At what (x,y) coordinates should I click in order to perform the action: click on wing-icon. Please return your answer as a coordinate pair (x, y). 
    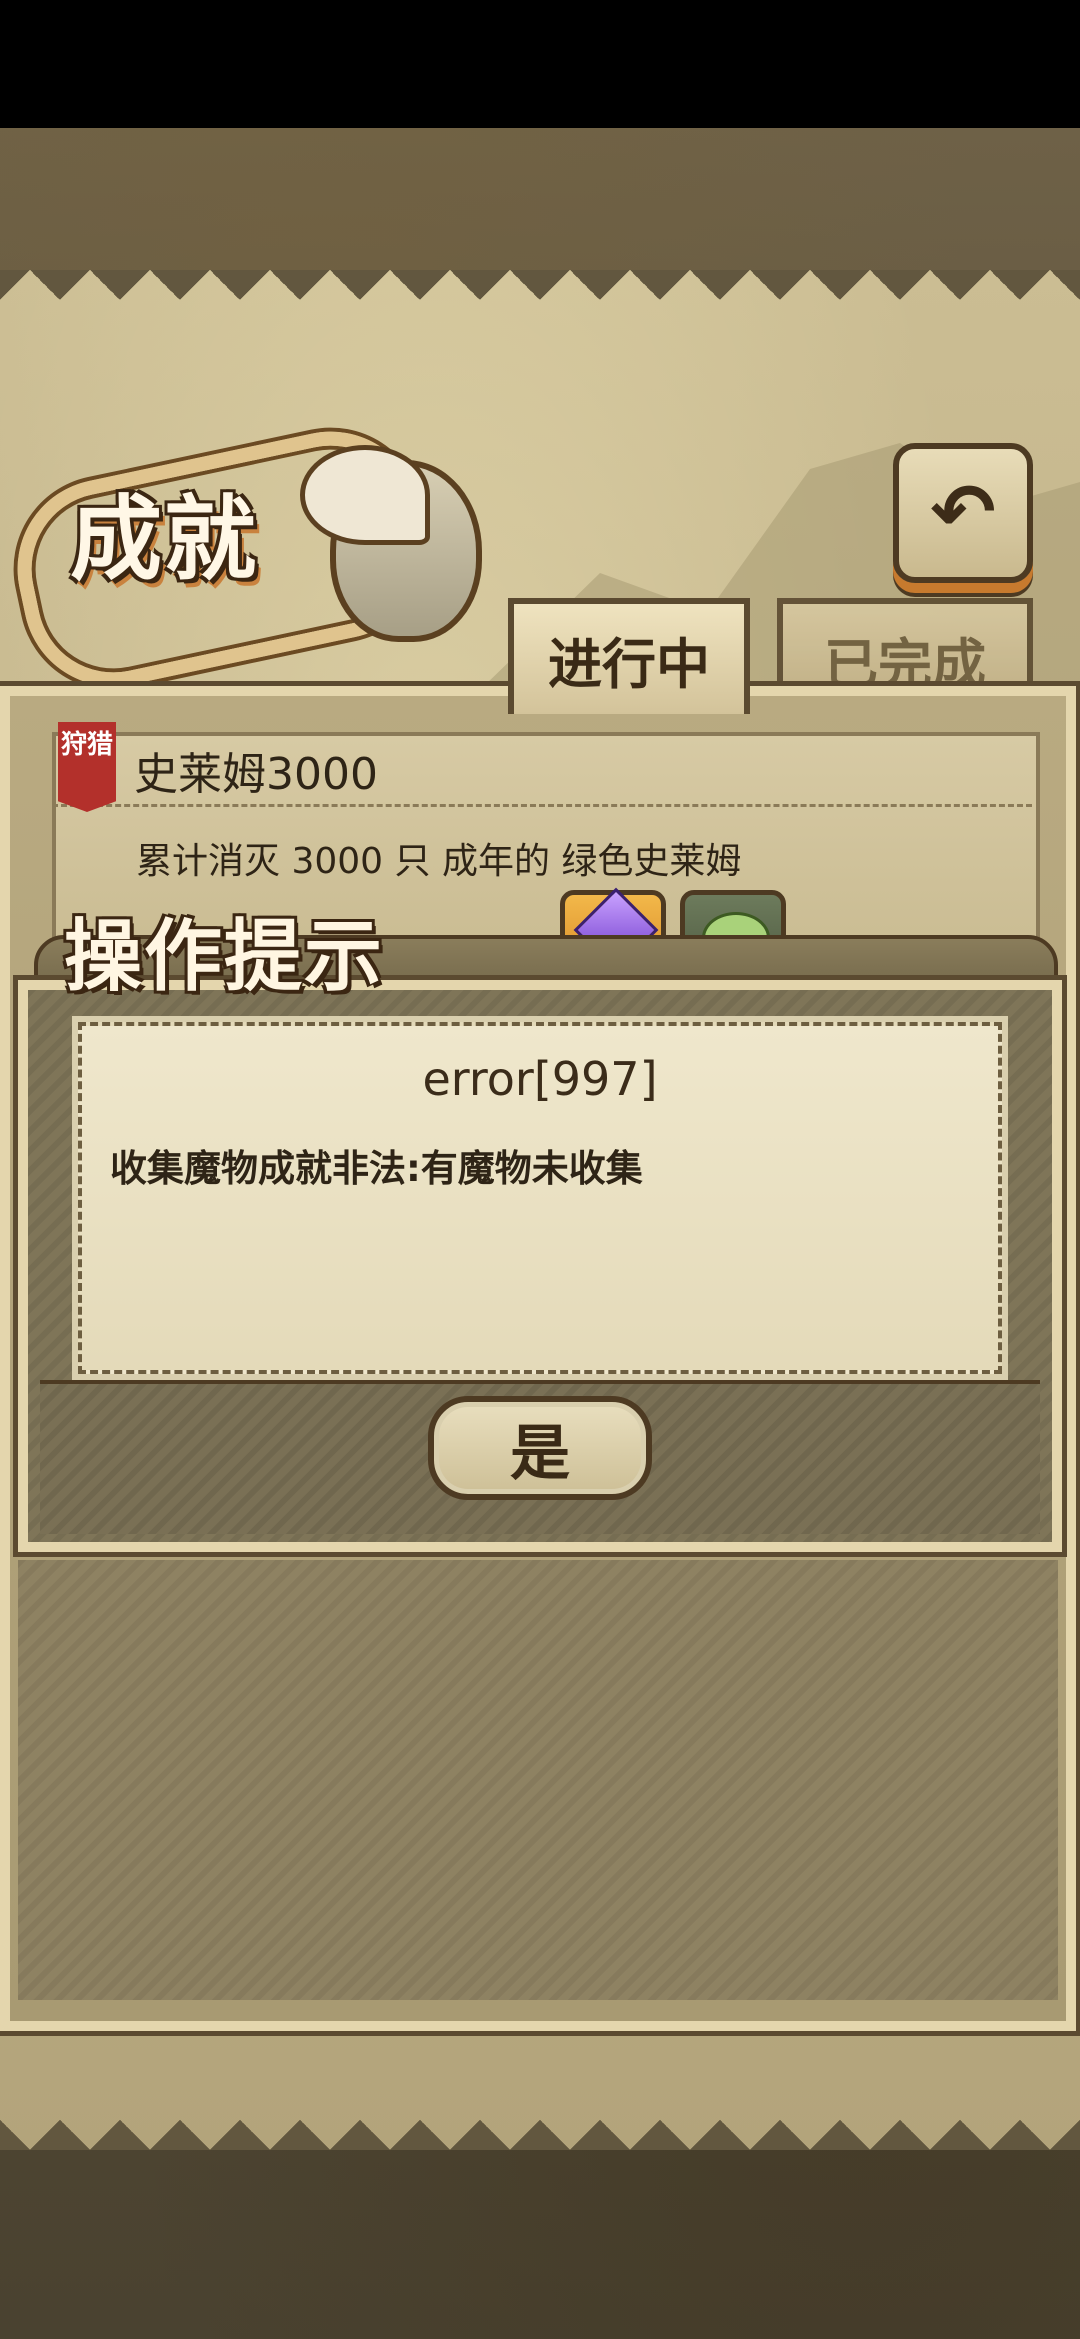
    Looking at the image, I should click on (365, 495).